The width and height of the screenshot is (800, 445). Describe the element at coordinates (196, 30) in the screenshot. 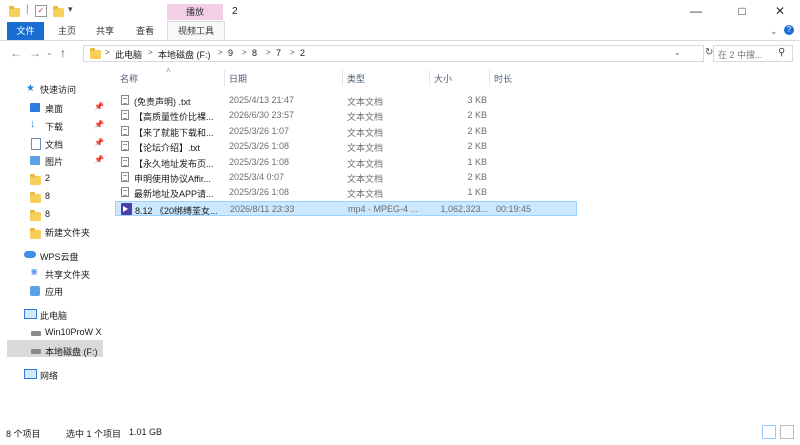

I see `tab-video-tools: 视频工具` at that location.